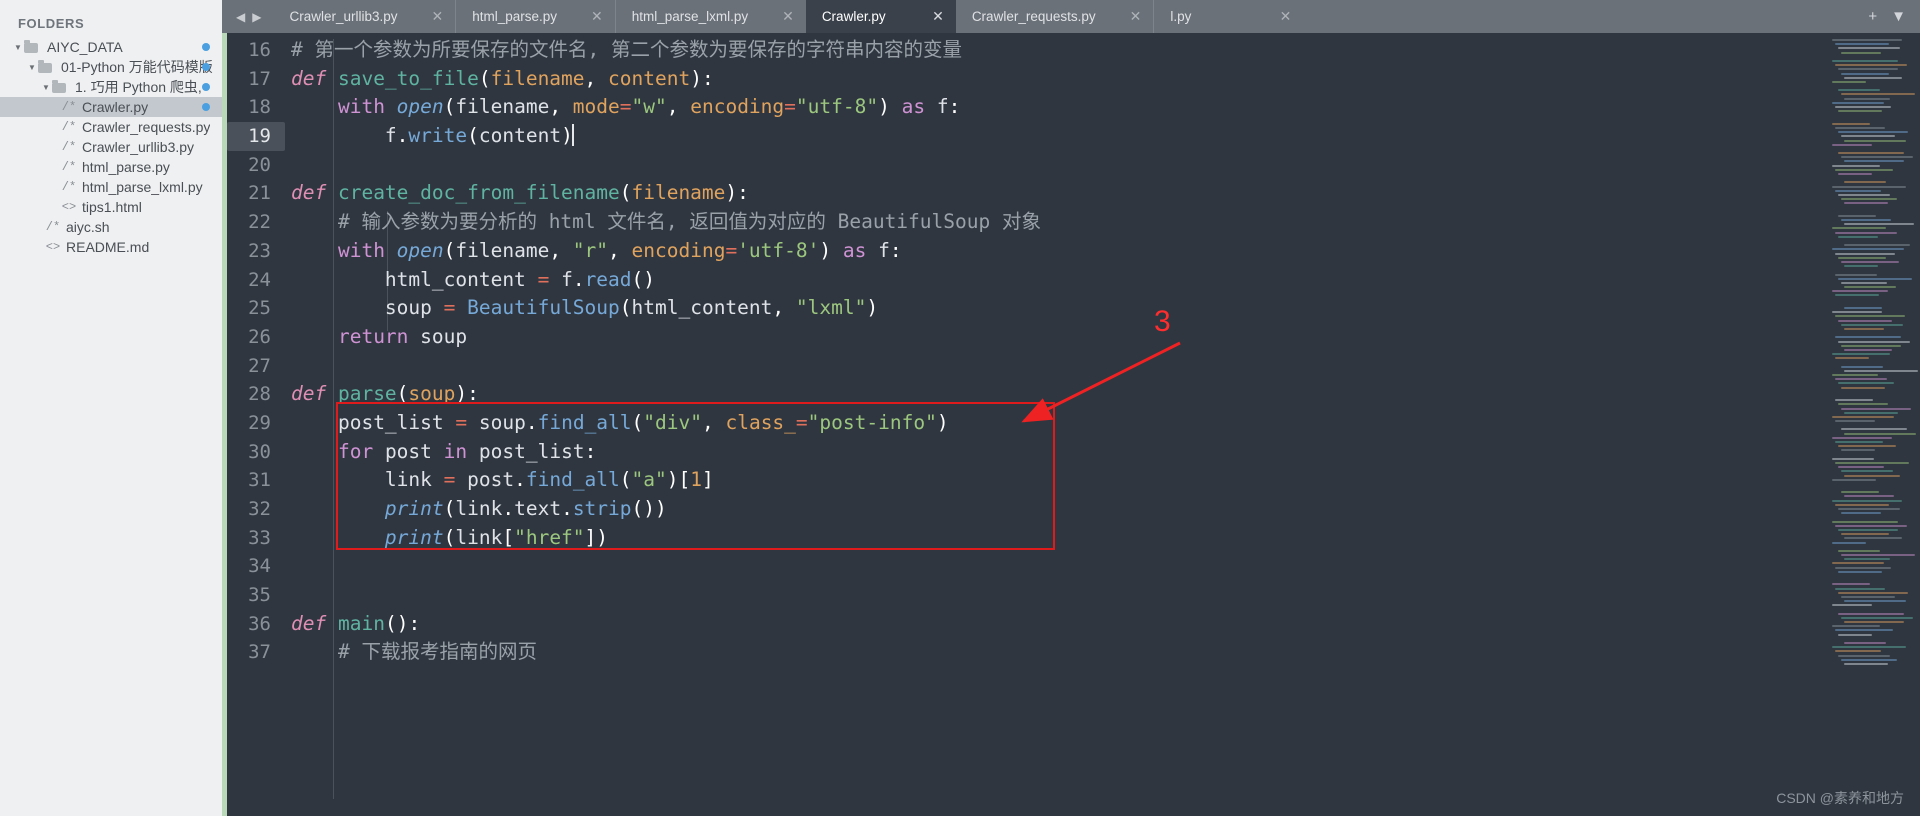  Describe the element at coordinates (111, 127) in the screenshot. I see `tree-item-crawler-requests-py: /* Crawler_requests.py` at that location.